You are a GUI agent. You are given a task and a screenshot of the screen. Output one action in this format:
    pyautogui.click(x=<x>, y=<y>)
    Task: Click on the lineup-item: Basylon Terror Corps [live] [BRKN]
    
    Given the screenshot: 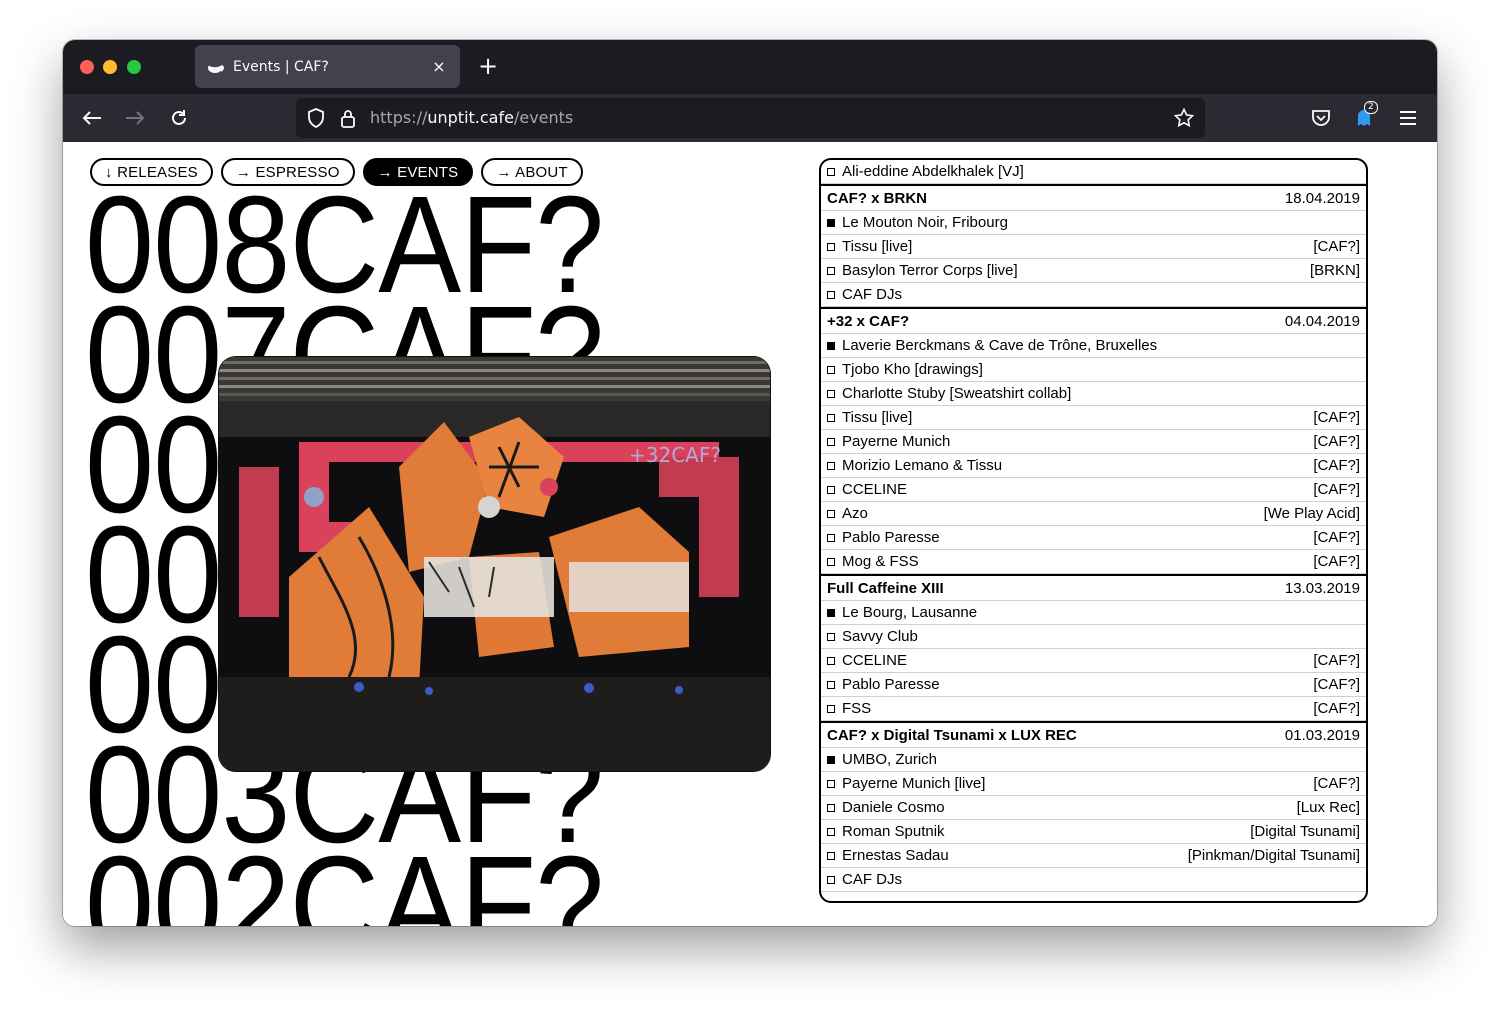 What is the action you would take?
    pyautogui.click(x=1093, y=271)
    